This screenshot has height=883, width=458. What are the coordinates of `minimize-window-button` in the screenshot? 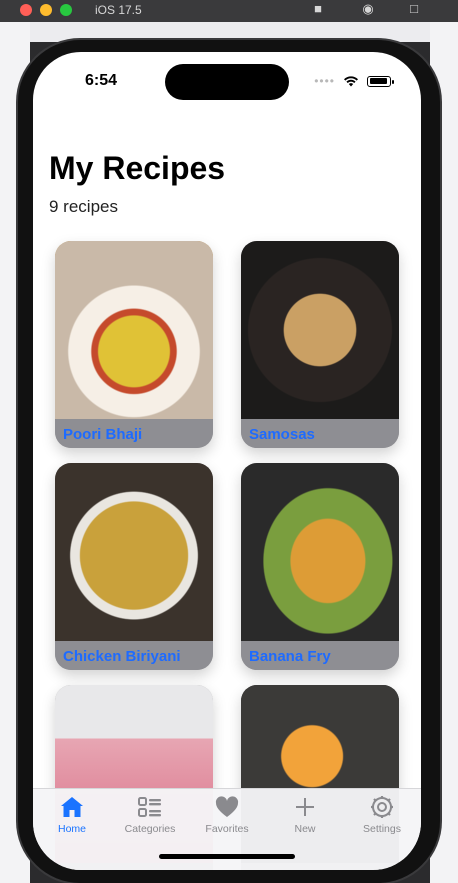 It's located at (46, 10).